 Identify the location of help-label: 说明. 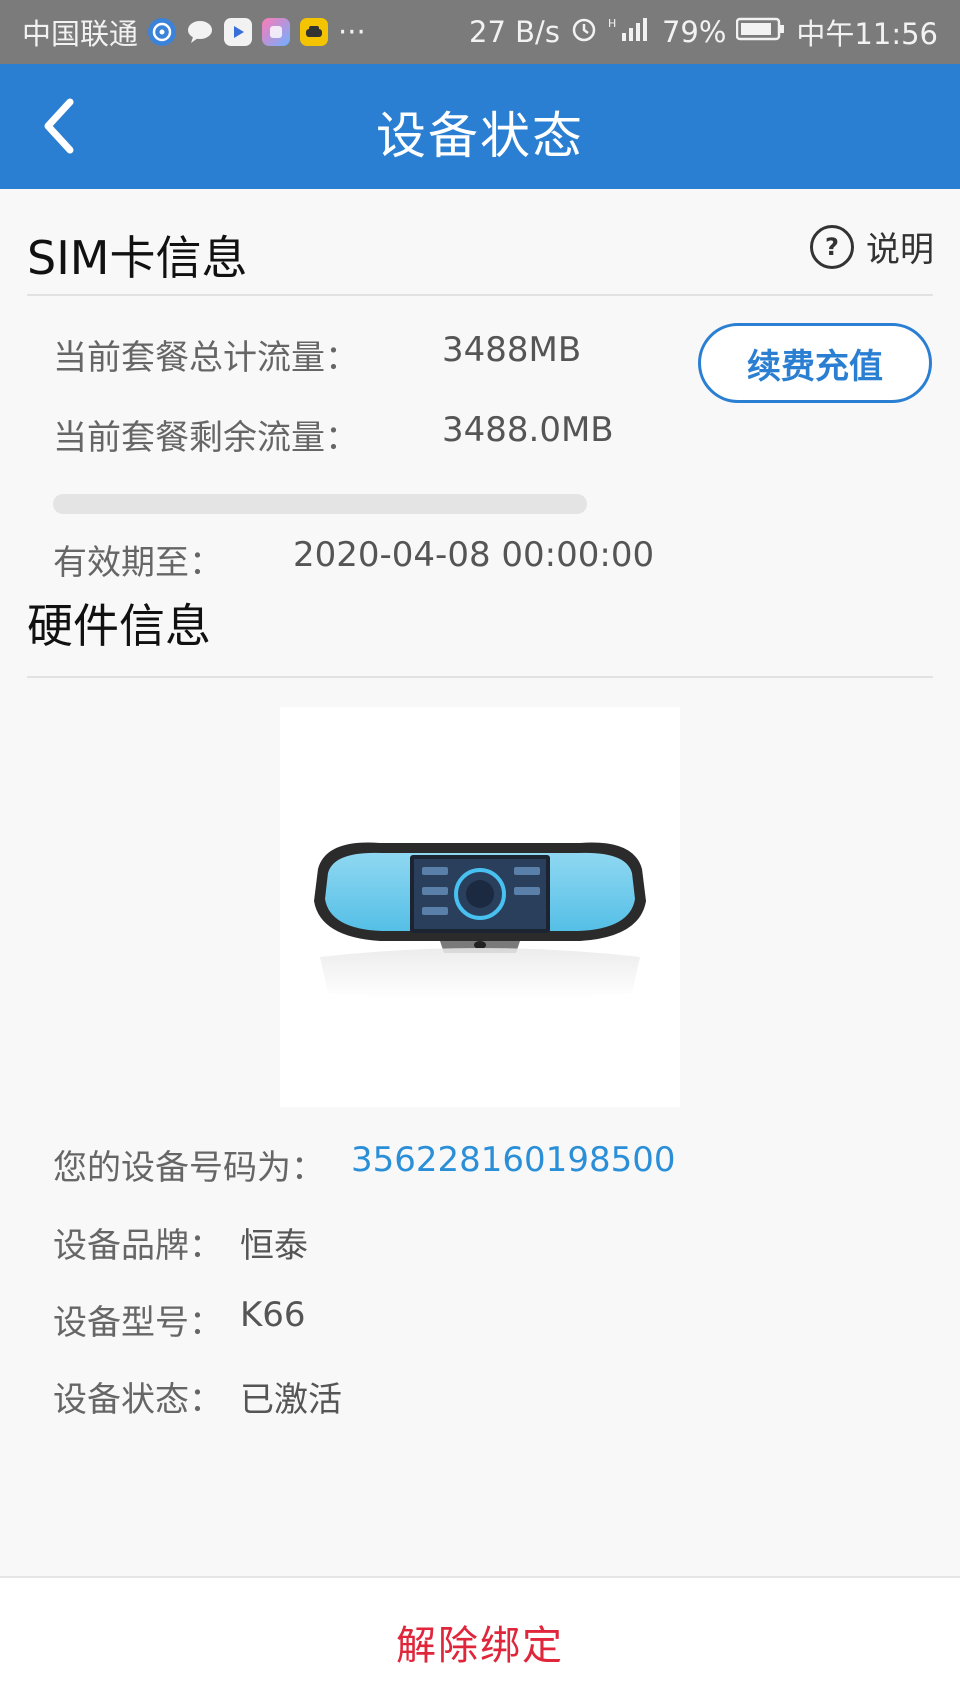
(900, 250).